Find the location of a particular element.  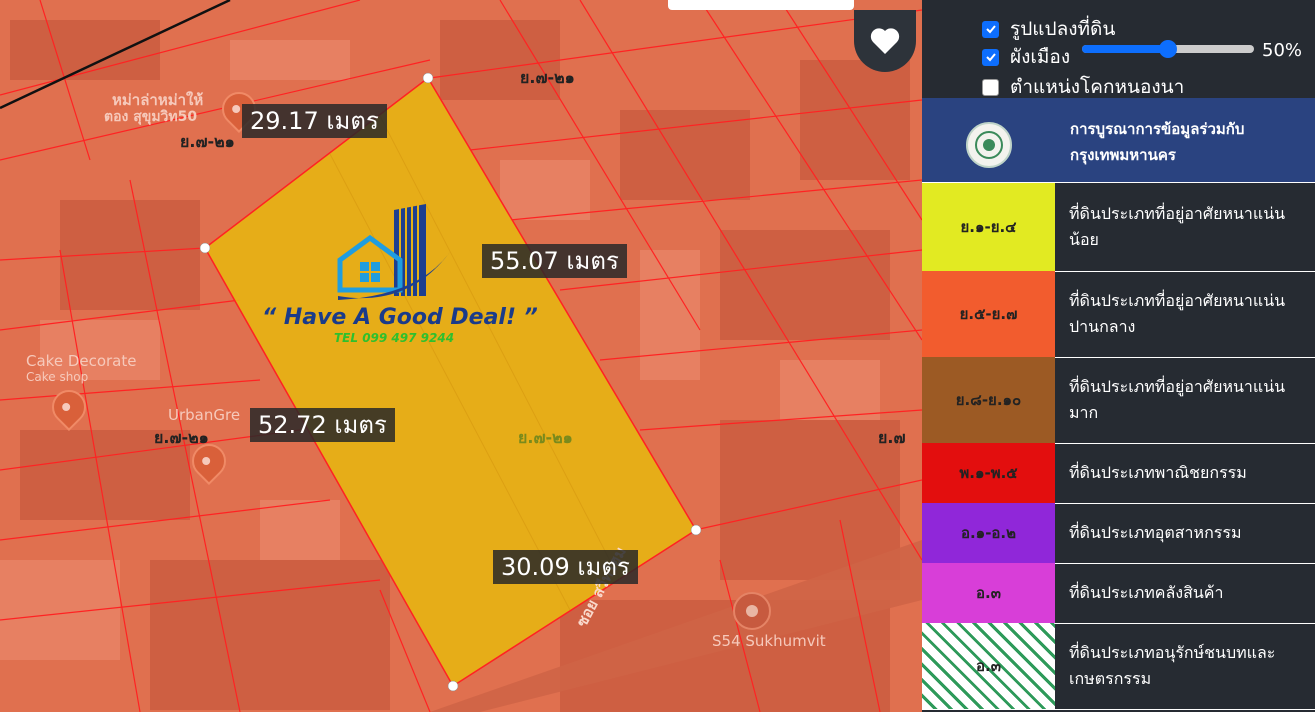

layer-label-cityplan: ผังเมือง is located at coordinates (1040, 57).